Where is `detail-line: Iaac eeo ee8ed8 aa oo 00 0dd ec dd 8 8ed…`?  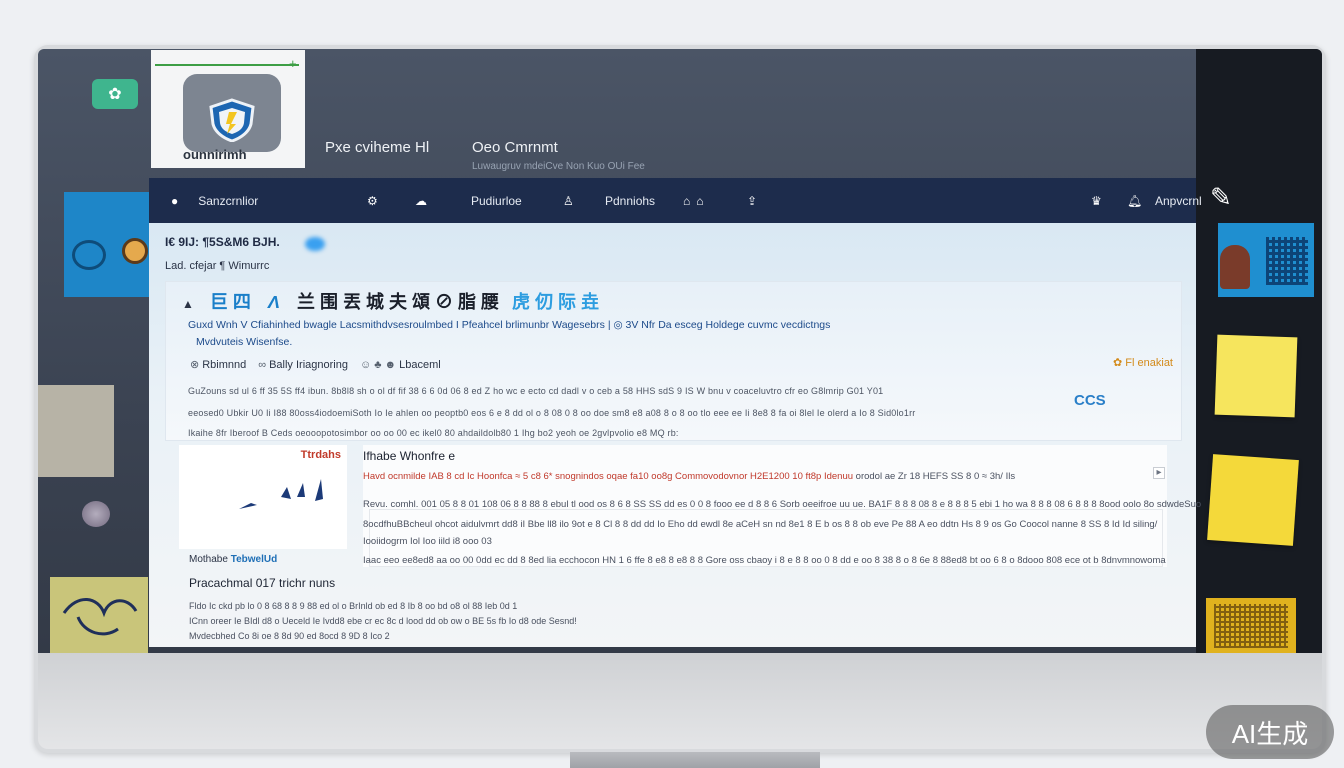
detail-line: Iaac eeo ee8ed8 aa oo 00 0dd ec dd 8 8ed… is located at coordinates (764, 560).